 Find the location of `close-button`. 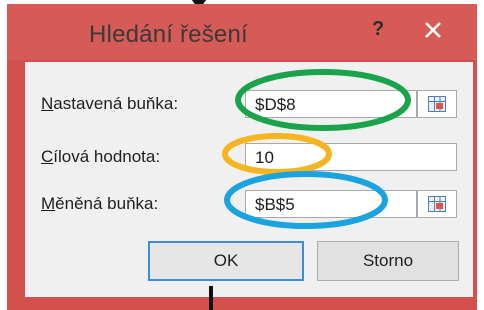

close-button is located at coordinates (433, 30).